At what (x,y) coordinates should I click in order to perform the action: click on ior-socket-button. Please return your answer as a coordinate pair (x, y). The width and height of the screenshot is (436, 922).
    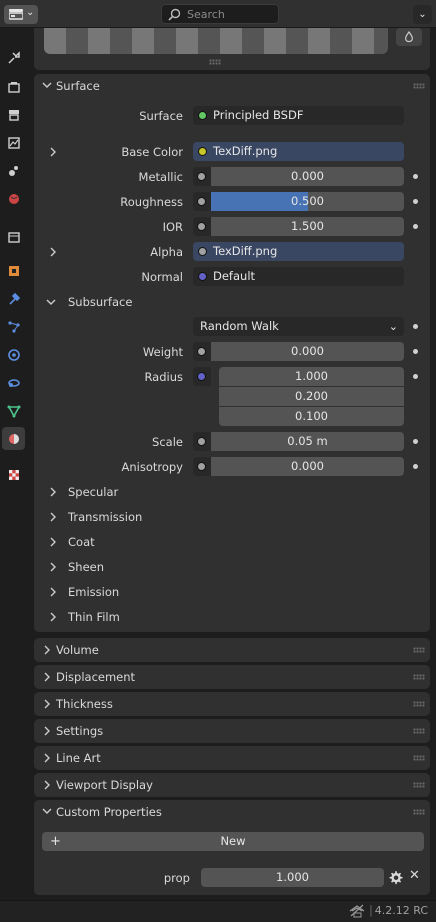
    Looking at the image, I should click on (202, 226).